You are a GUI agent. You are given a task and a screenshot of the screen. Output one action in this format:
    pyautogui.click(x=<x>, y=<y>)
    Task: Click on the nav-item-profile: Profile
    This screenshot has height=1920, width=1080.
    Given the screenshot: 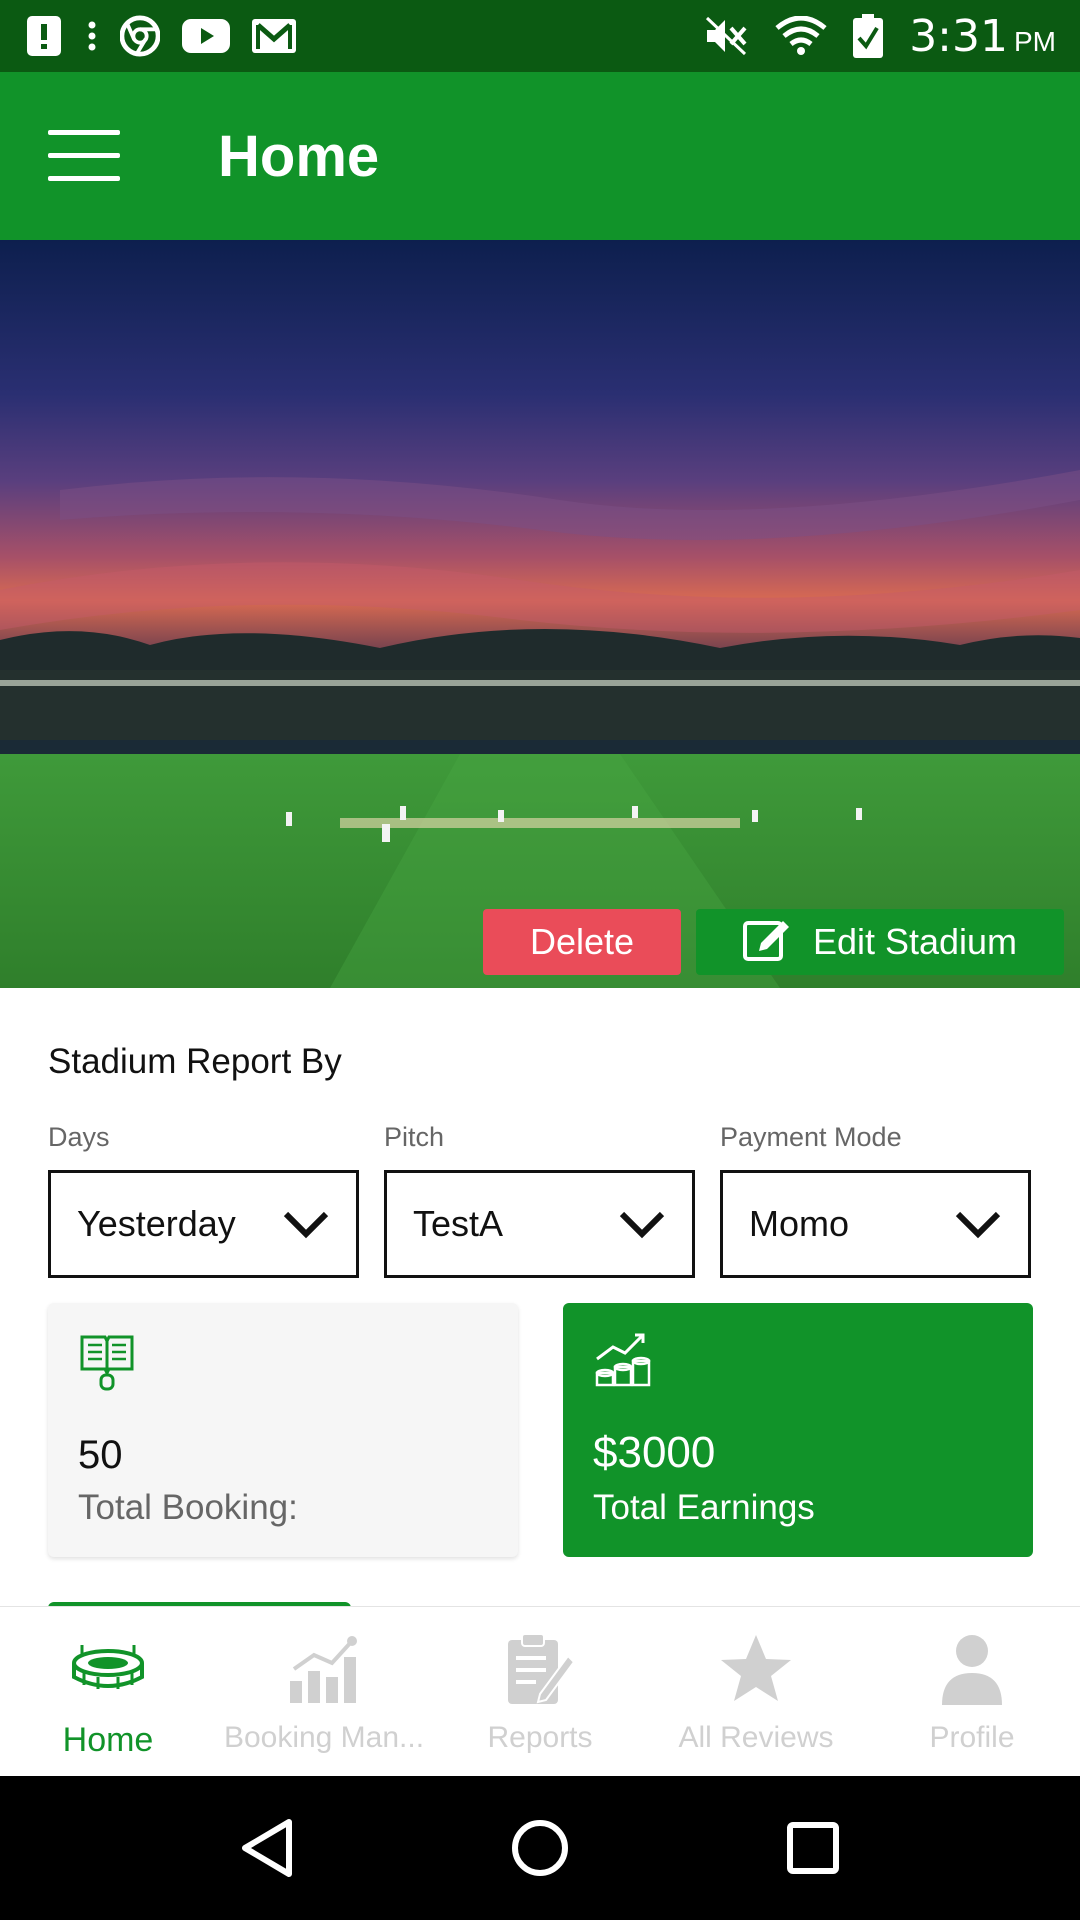 What is the action you would take?
    pyautogui.click(x=972, y=1692)
    